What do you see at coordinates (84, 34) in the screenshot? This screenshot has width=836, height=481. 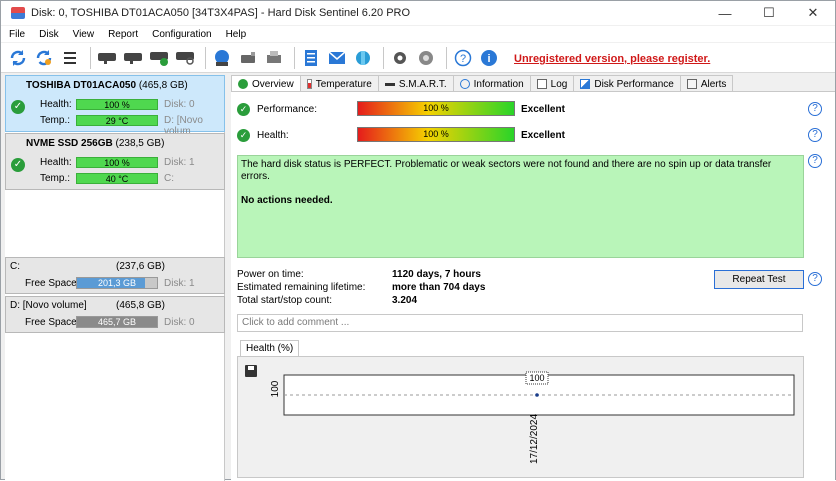 I see `menu-view: View` at bounding box center [84, 34].